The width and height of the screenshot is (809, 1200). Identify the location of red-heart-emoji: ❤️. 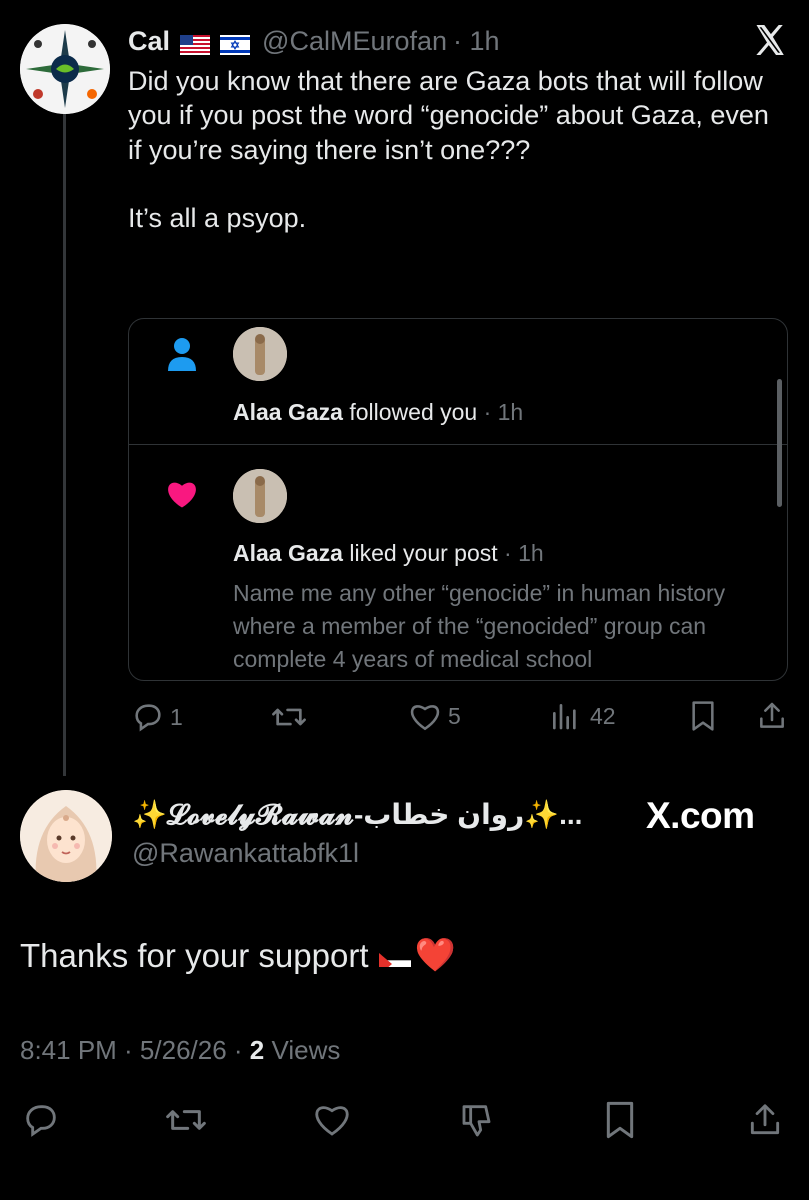
(435, 954).